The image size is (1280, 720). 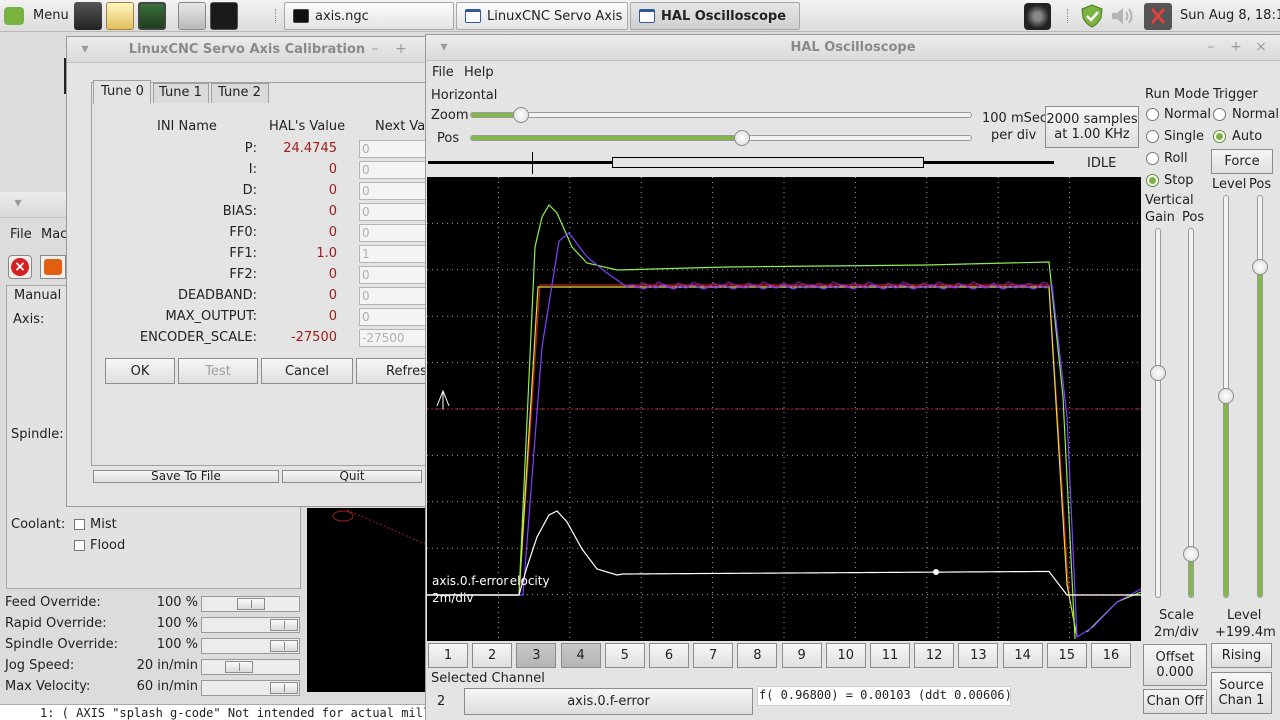 I want to click on channel-button-3: 3, so click(x=536, y=655).